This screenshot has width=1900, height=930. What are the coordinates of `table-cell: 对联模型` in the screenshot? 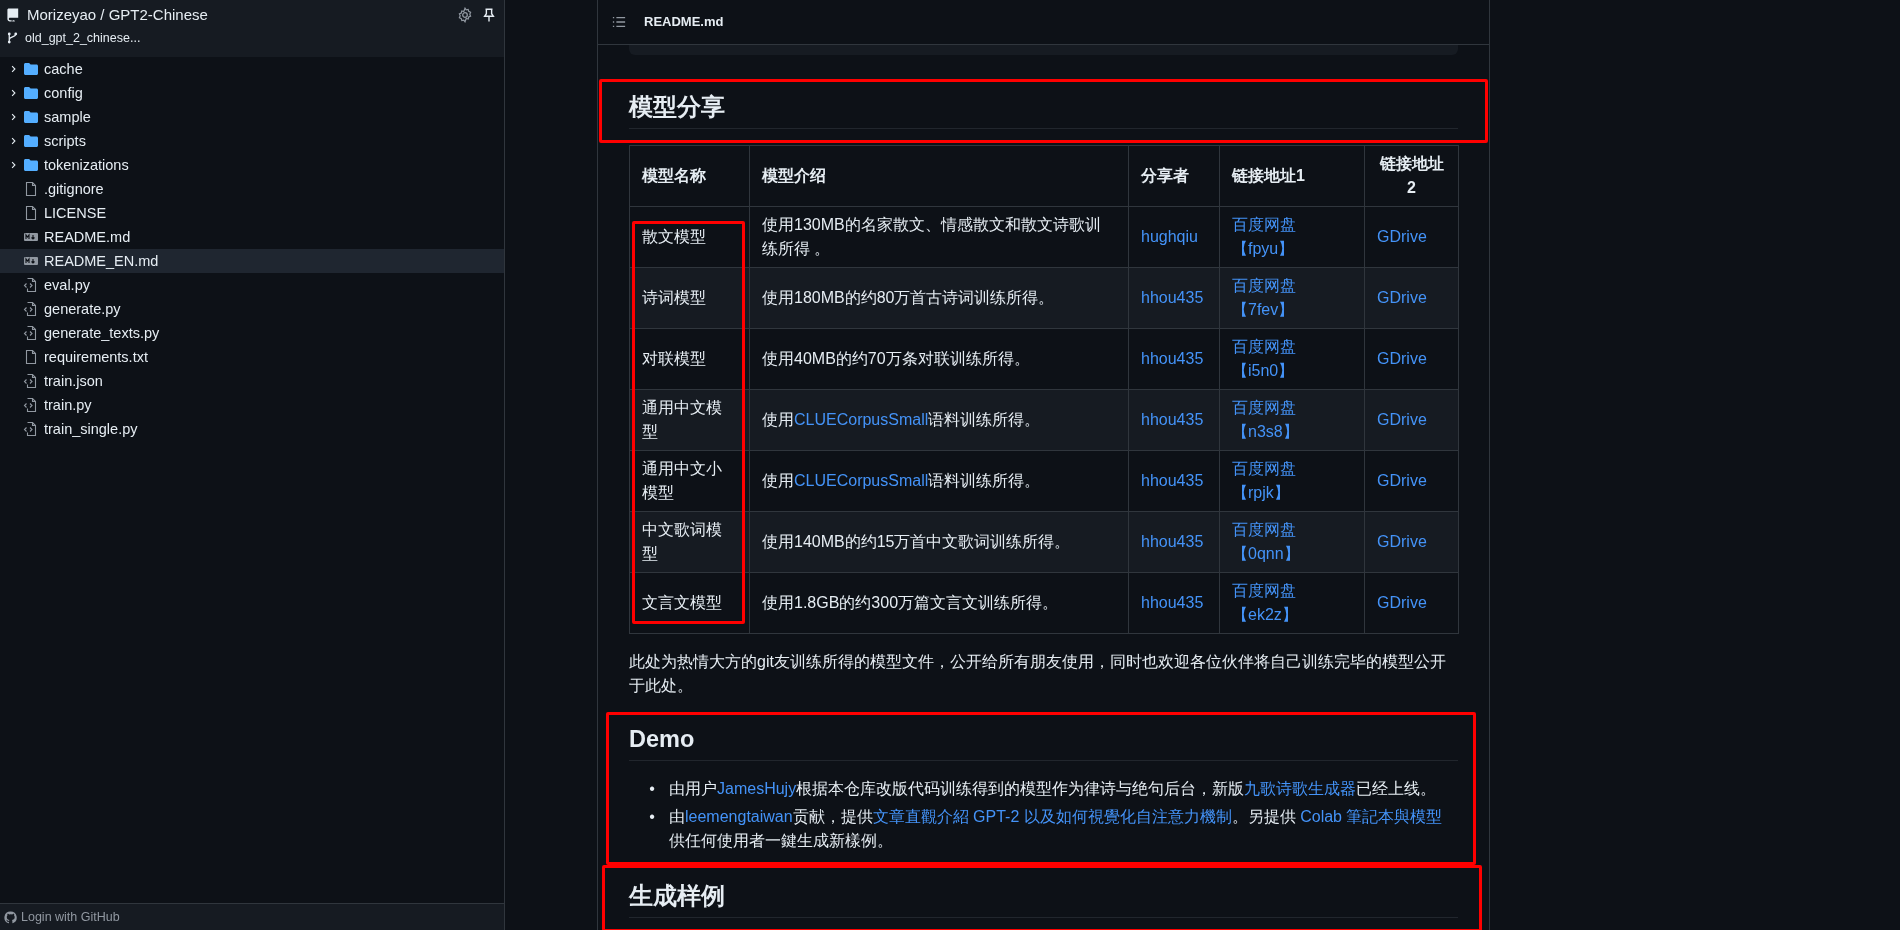 It's located at (689, 359).